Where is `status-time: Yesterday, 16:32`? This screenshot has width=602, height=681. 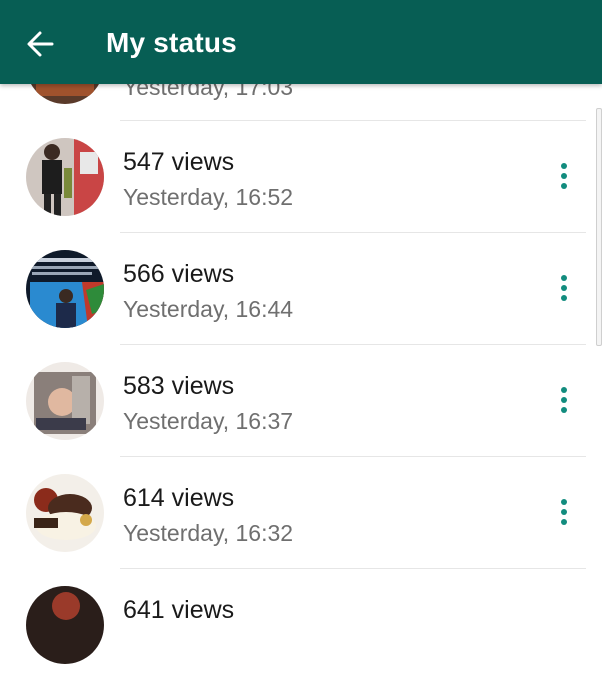 status-time: Yesterday, 16:32 is located at coordinates (208, 533).